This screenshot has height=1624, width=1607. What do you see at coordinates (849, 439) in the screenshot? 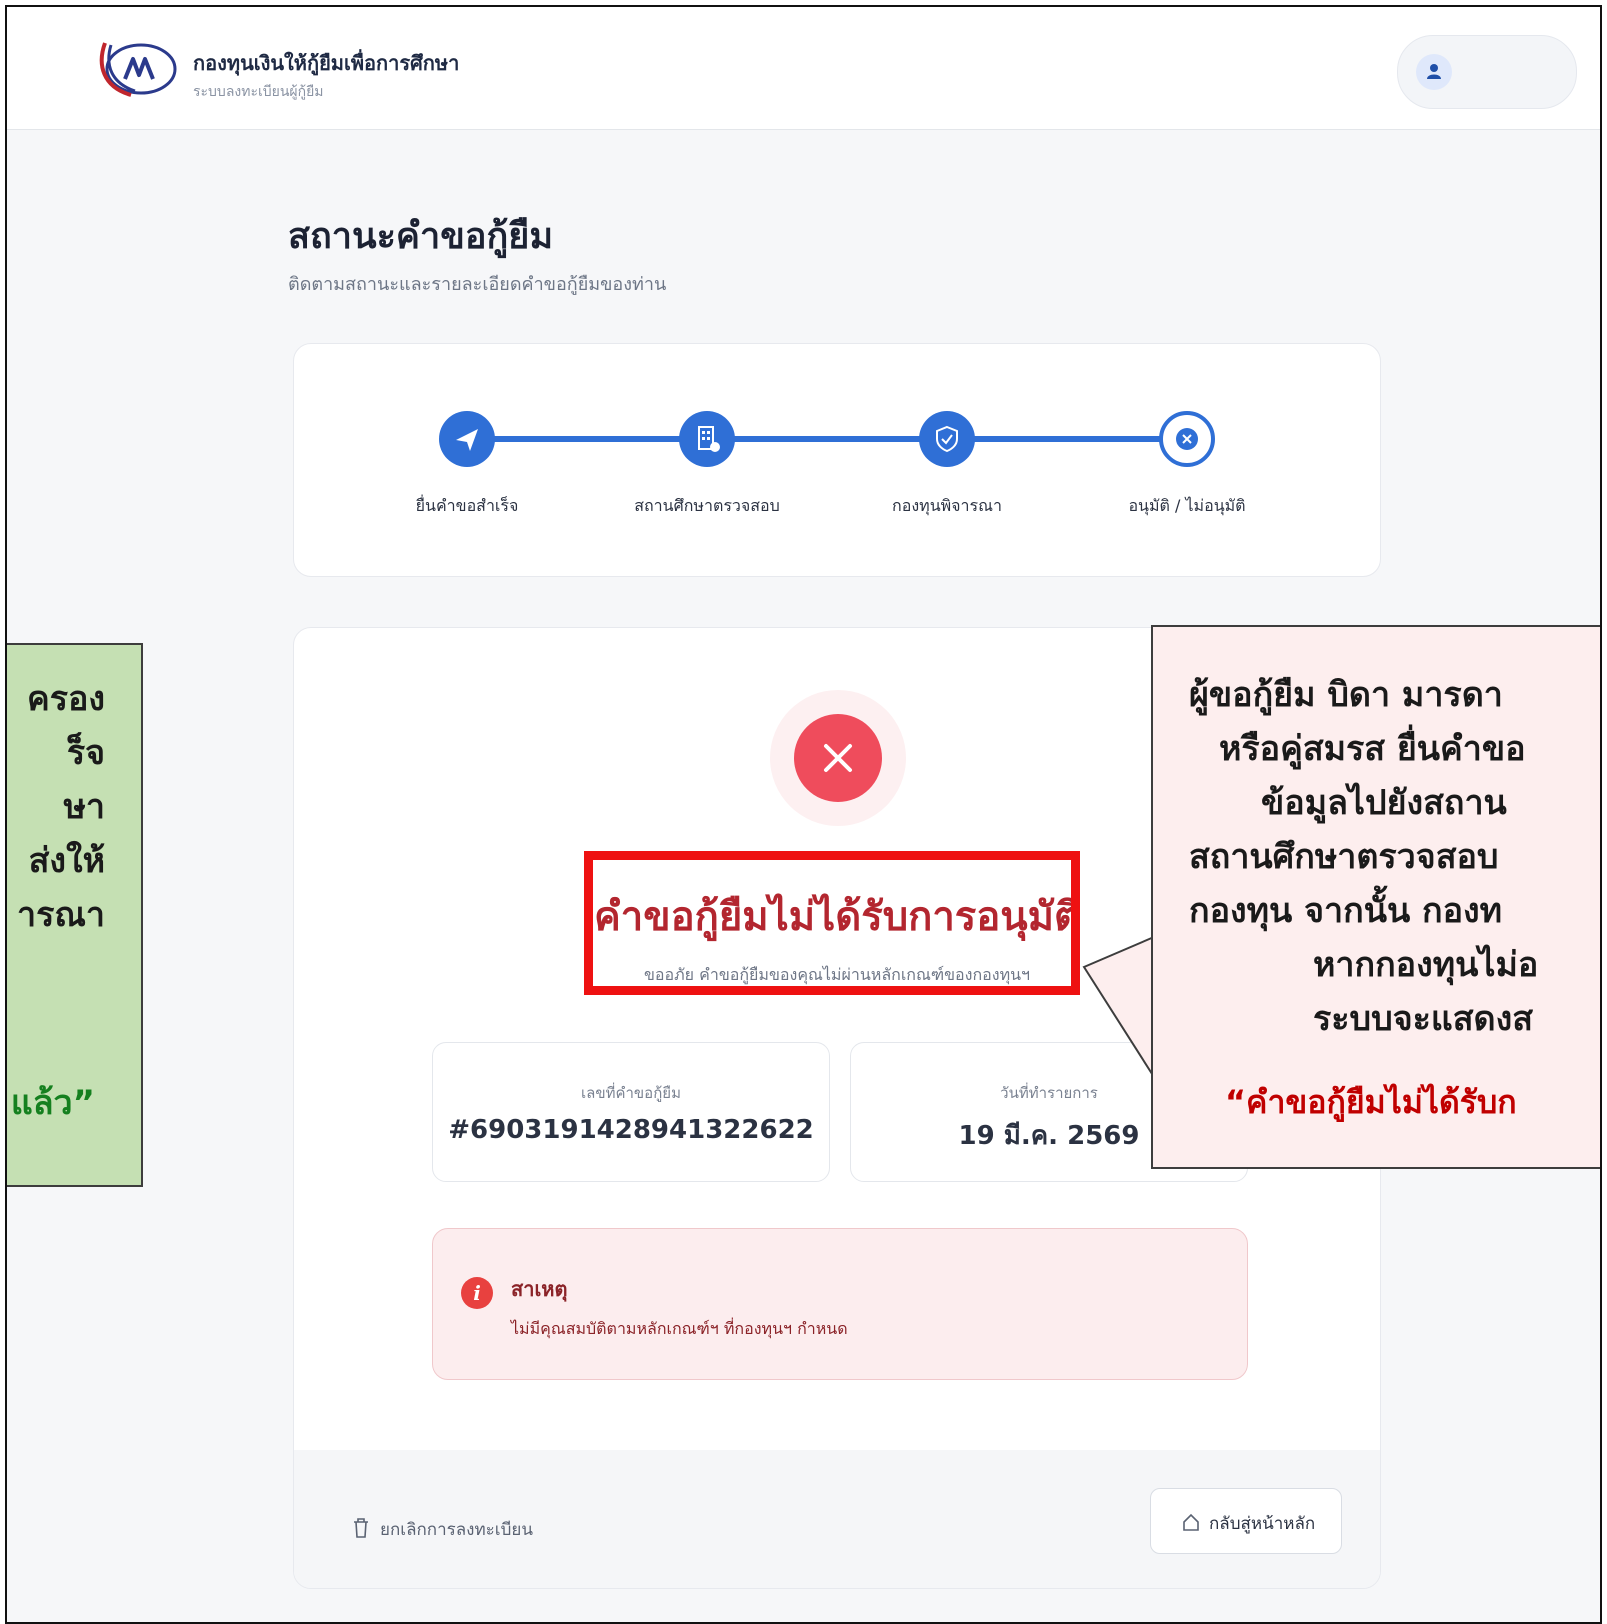
I see `stepper-track` at bounding box center [849, 439].